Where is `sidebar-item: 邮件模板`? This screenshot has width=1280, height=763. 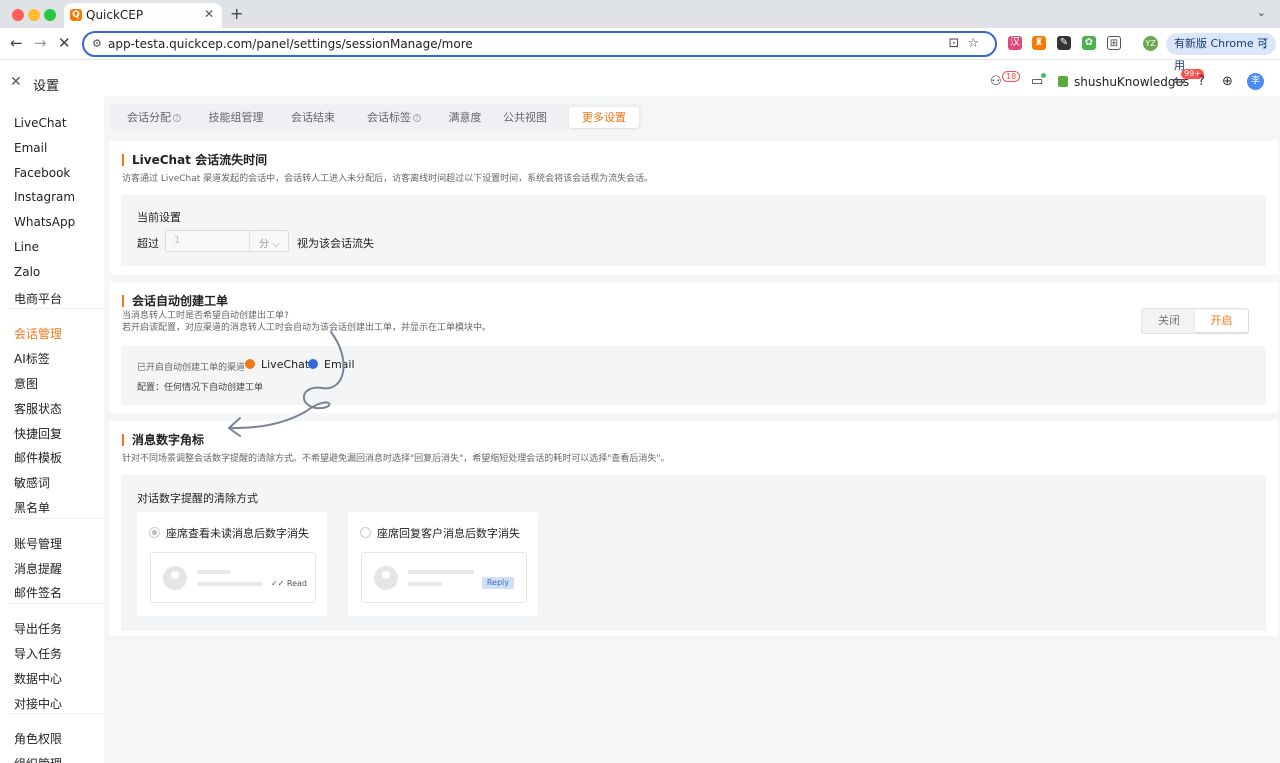 sidebar-item: 邮件模板 is located at coordinates (38, 457).